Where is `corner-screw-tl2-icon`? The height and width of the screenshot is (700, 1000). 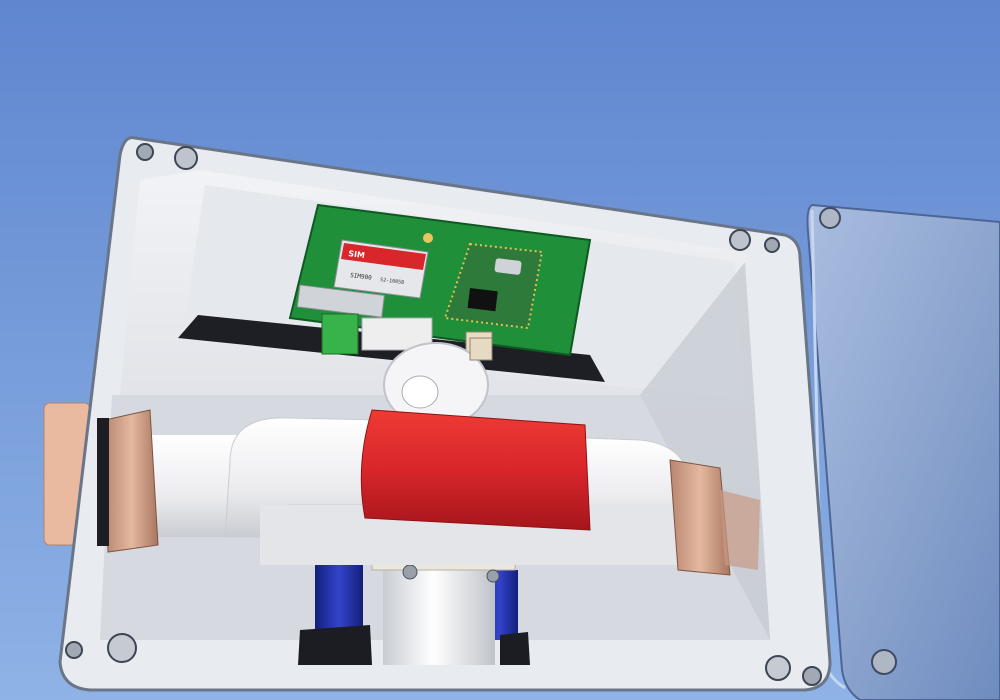
corner-screw-tl2-icon is located at coordinates (186, 158).